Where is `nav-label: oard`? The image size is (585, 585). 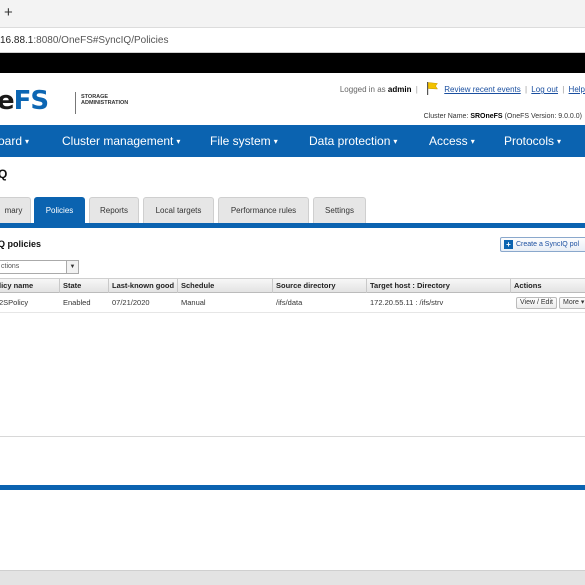 nav-label: oard is located at coordinates (11, 141).